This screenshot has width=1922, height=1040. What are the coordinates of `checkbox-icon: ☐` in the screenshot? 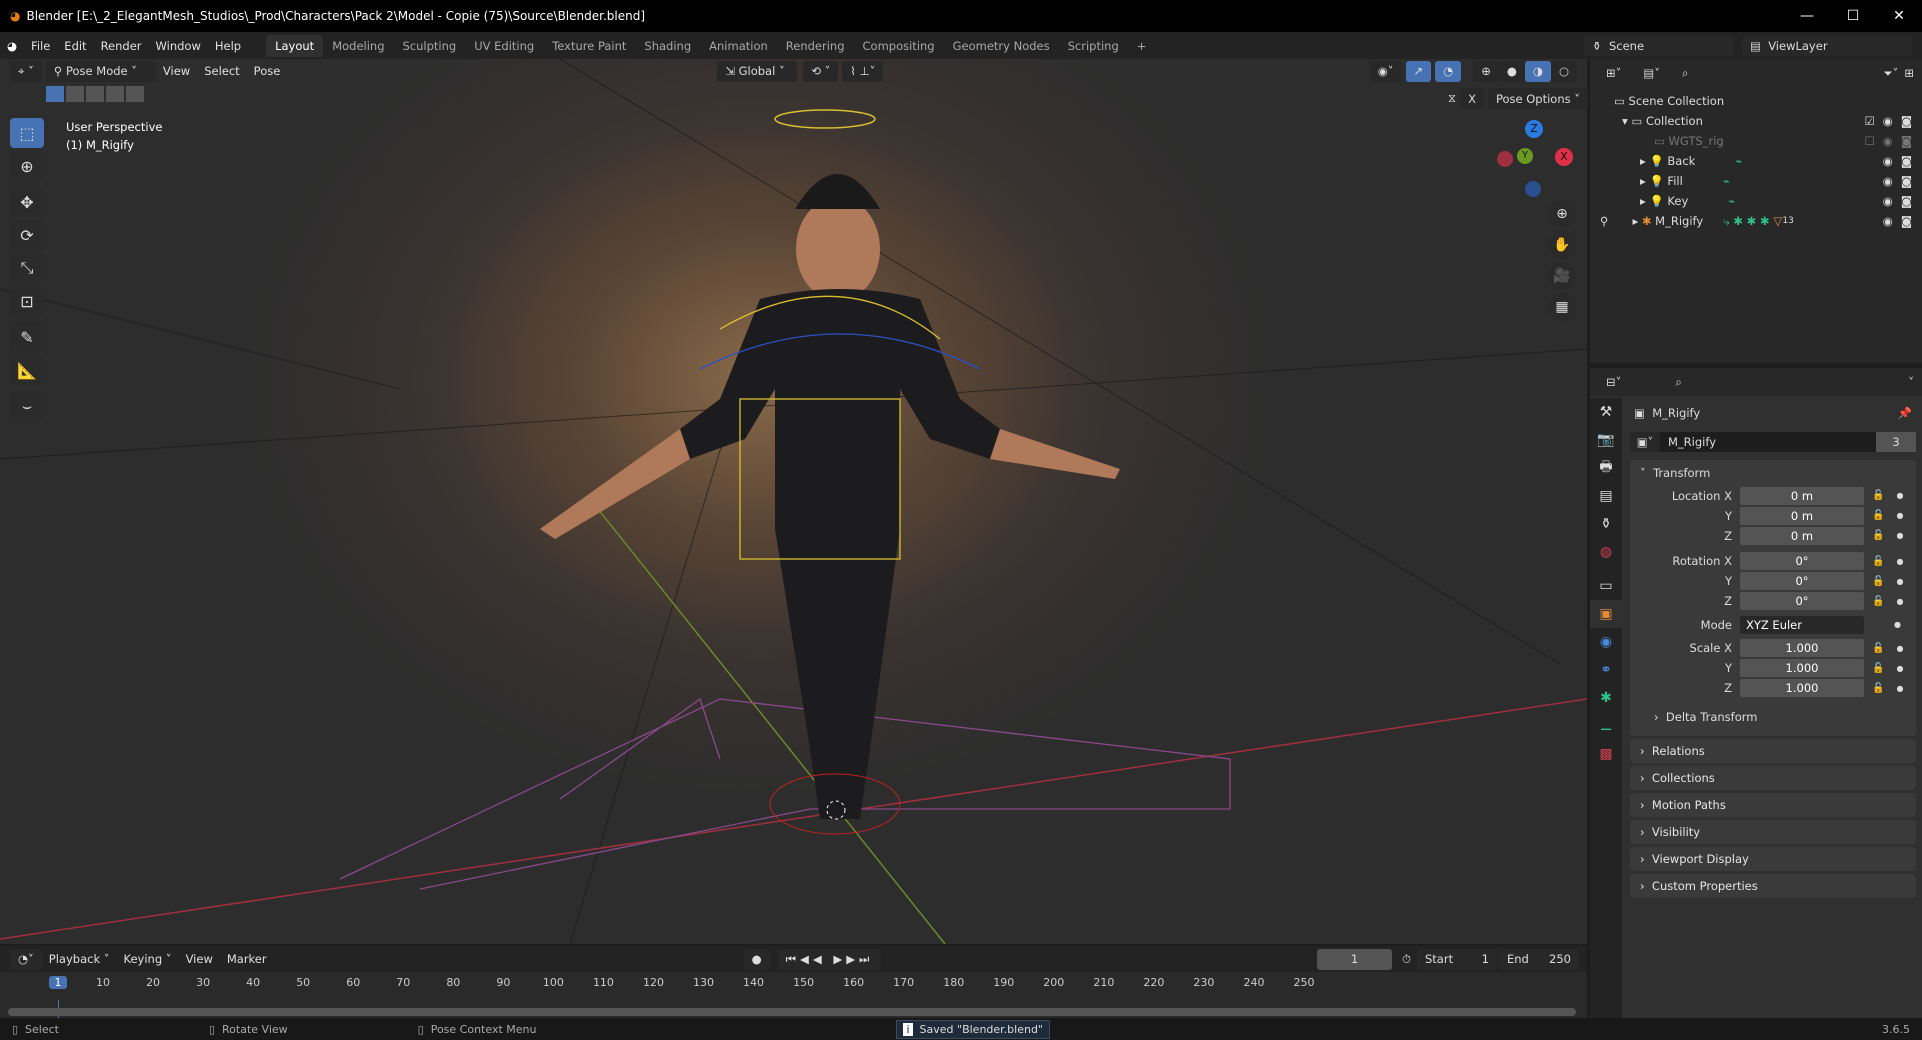 It's located at (1869, 141).